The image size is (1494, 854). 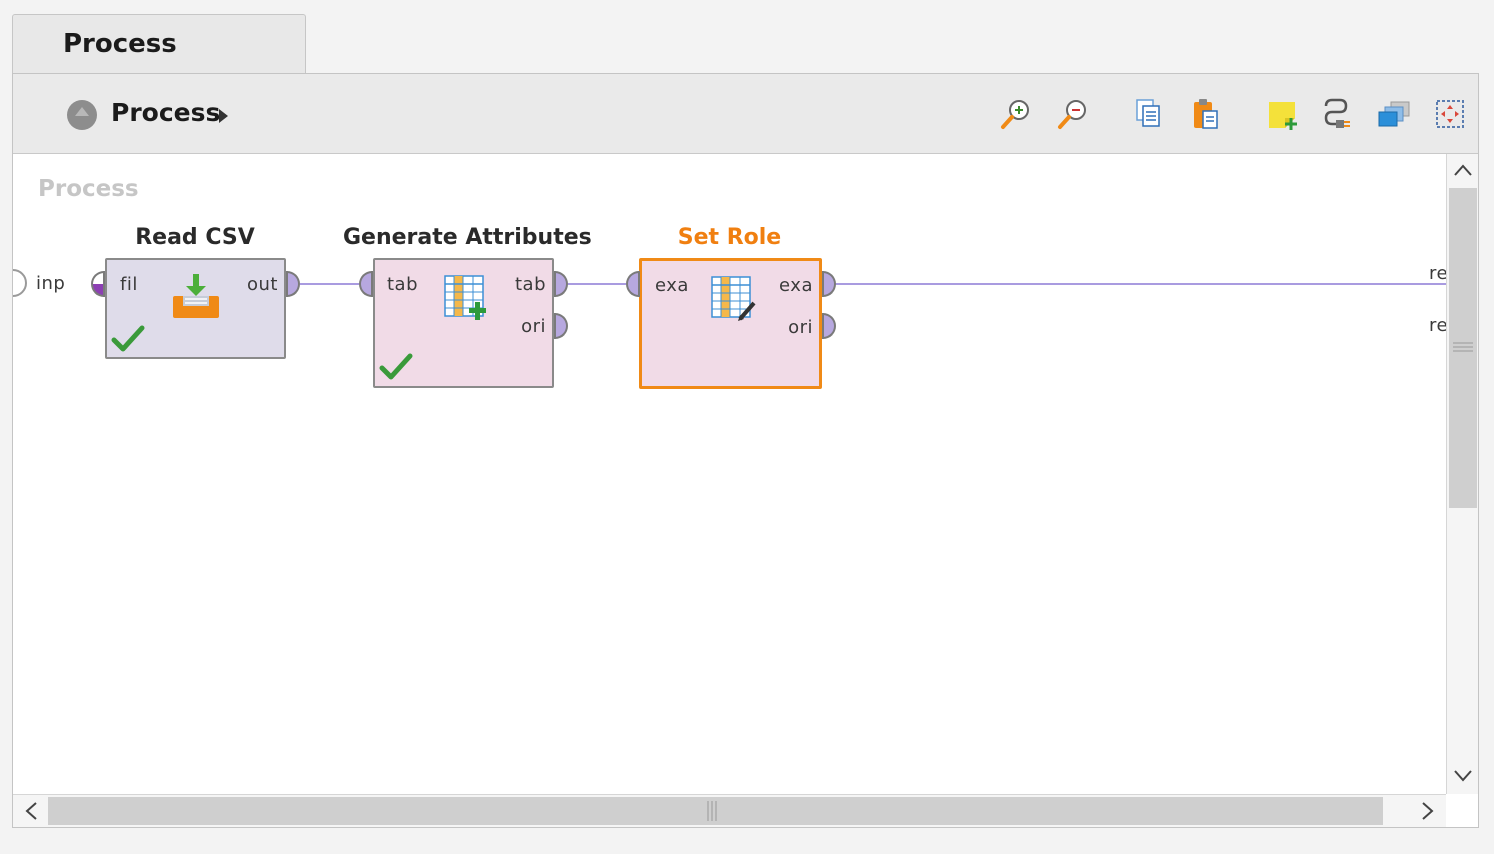 I want to click on process-tab: Process, so click(x=159, y=44).